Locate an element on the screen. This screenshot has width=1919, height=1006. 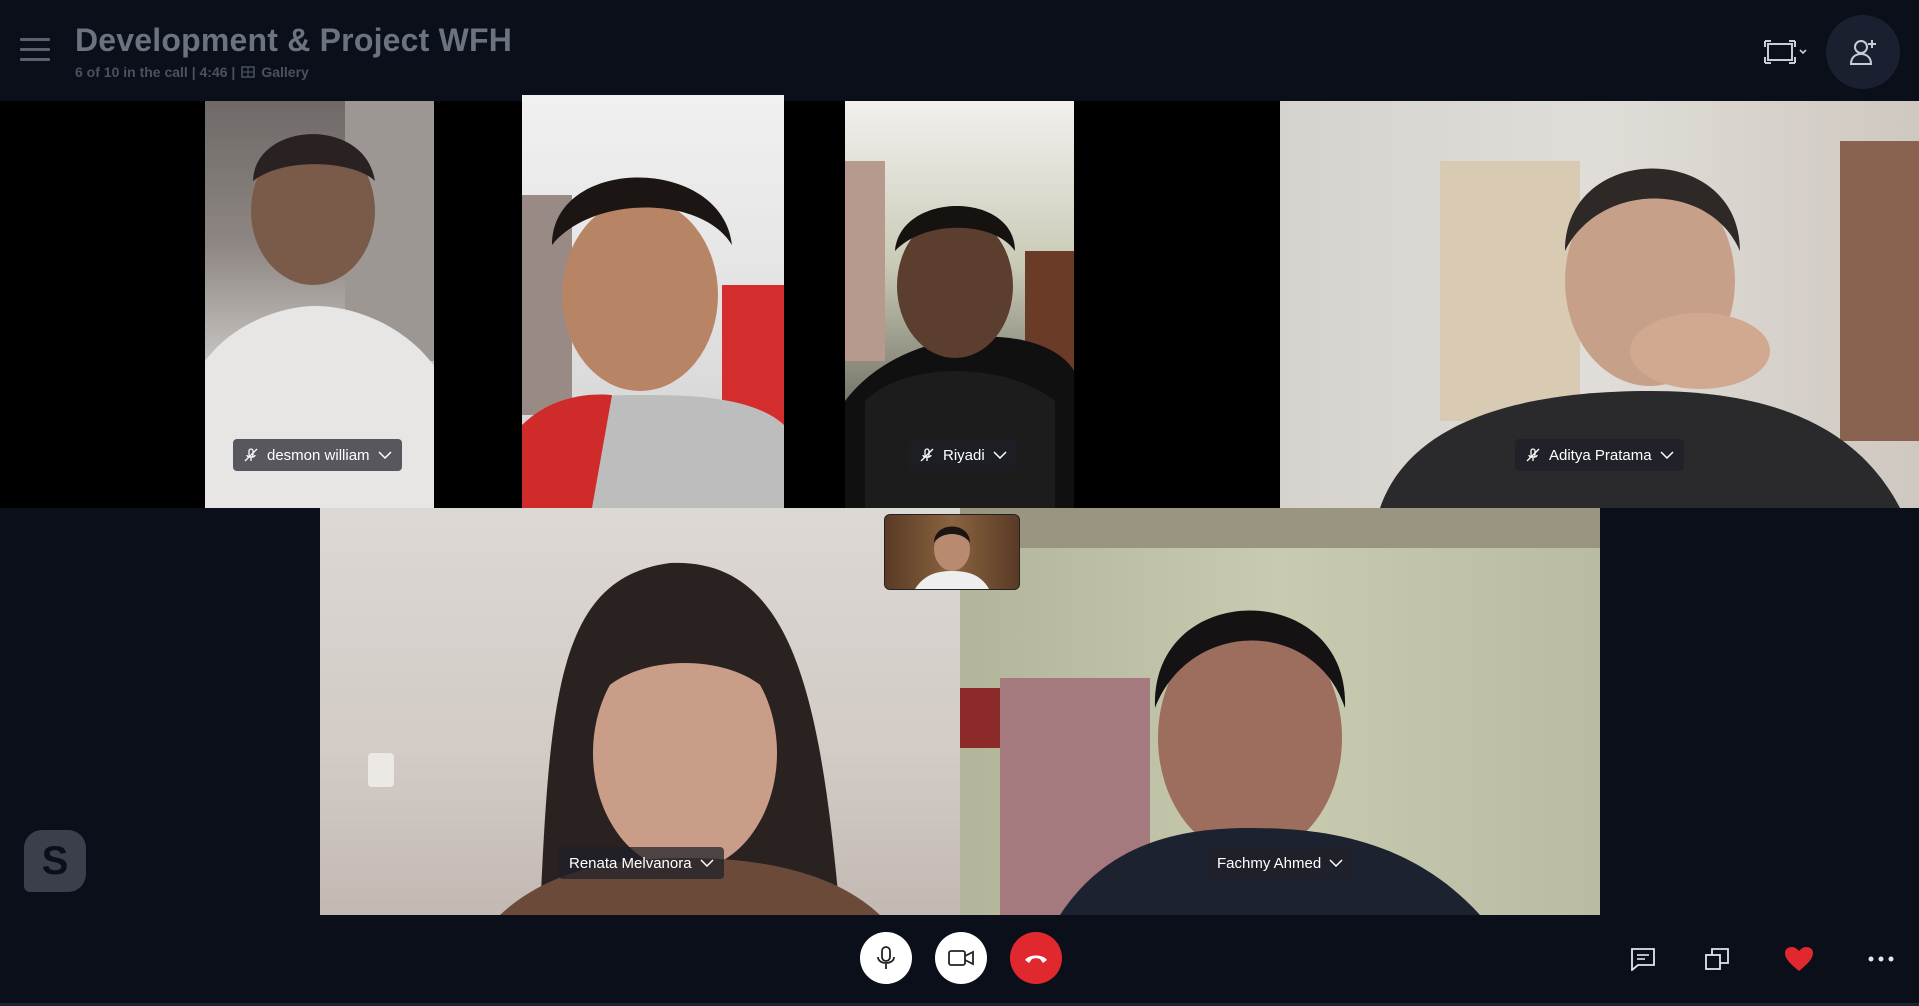
participant-name: desmon william is located at coordinates (318, 455).